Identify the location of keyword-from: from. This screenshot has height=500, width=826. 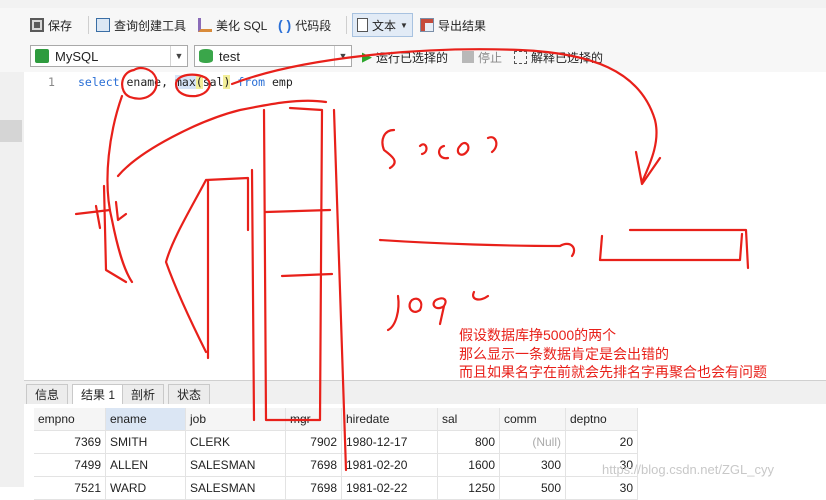
(251, 82).